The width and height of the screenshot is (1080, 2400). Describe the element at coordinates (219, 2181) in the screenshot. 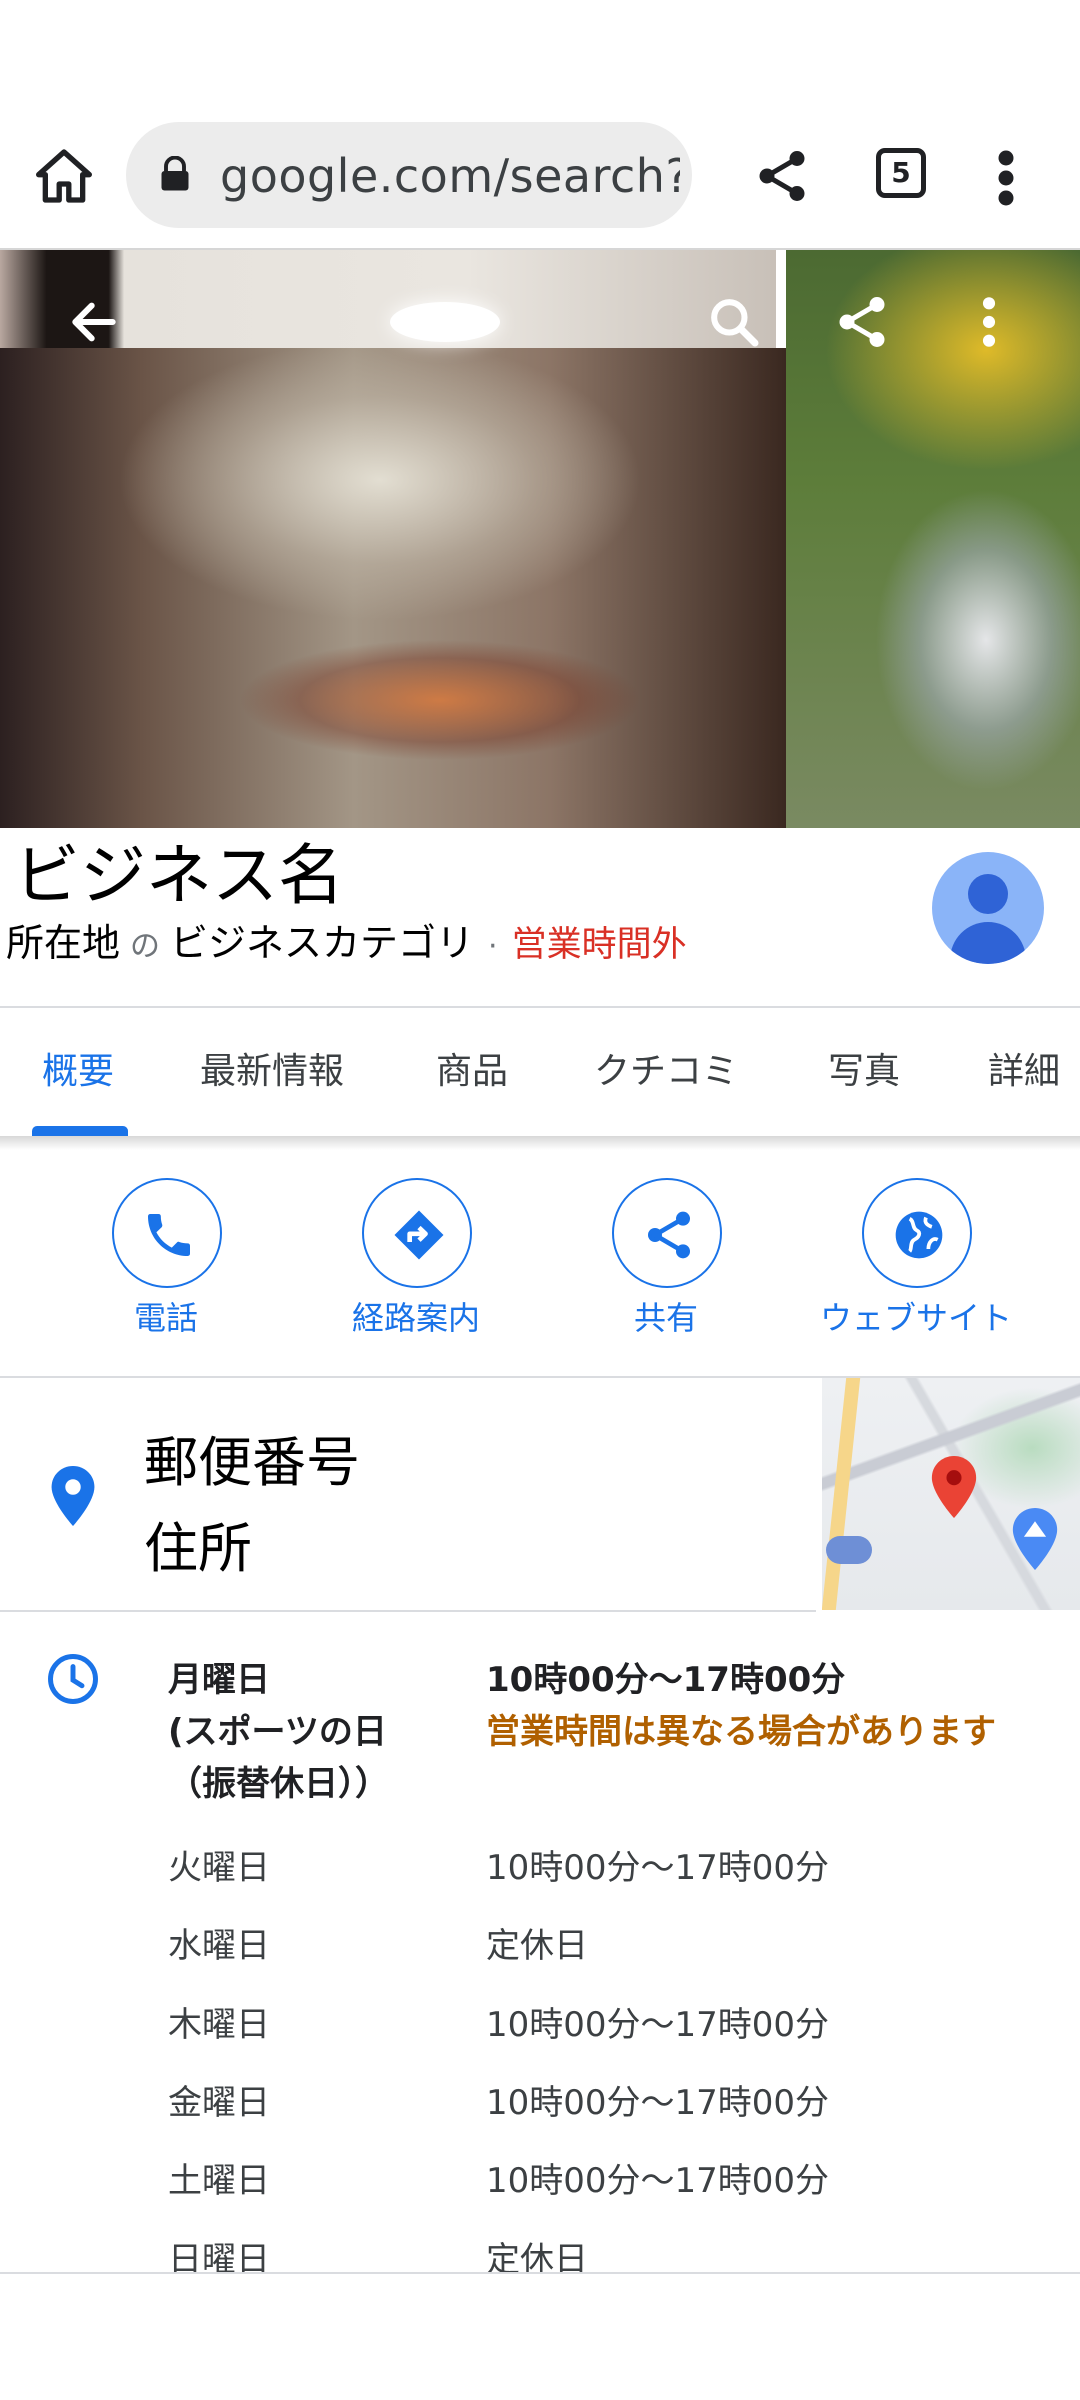

I see `hours-day: 土曜日` at that location.